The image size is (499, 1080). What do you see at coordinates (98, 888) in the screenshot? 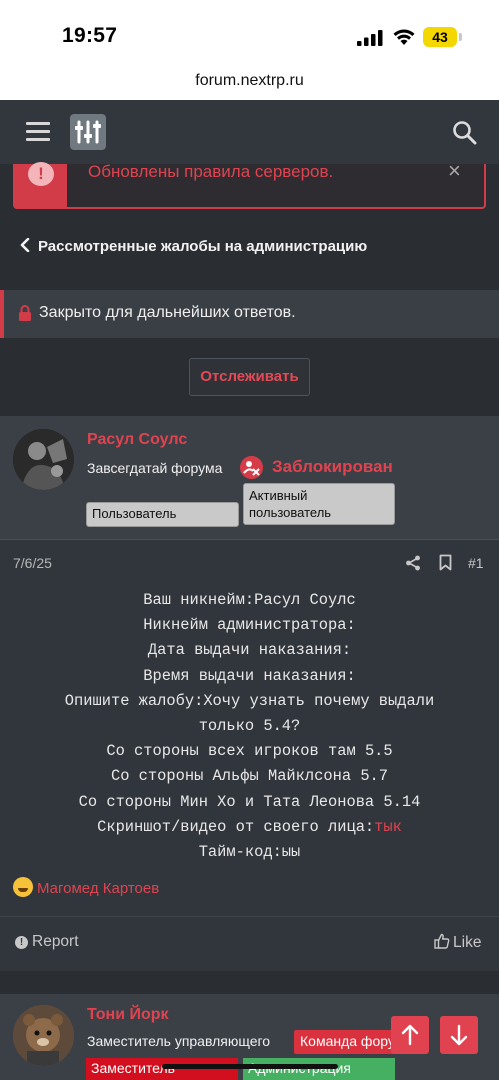
I see `reaction-user: Магомед Картоев` at bounding box center [98, 888].